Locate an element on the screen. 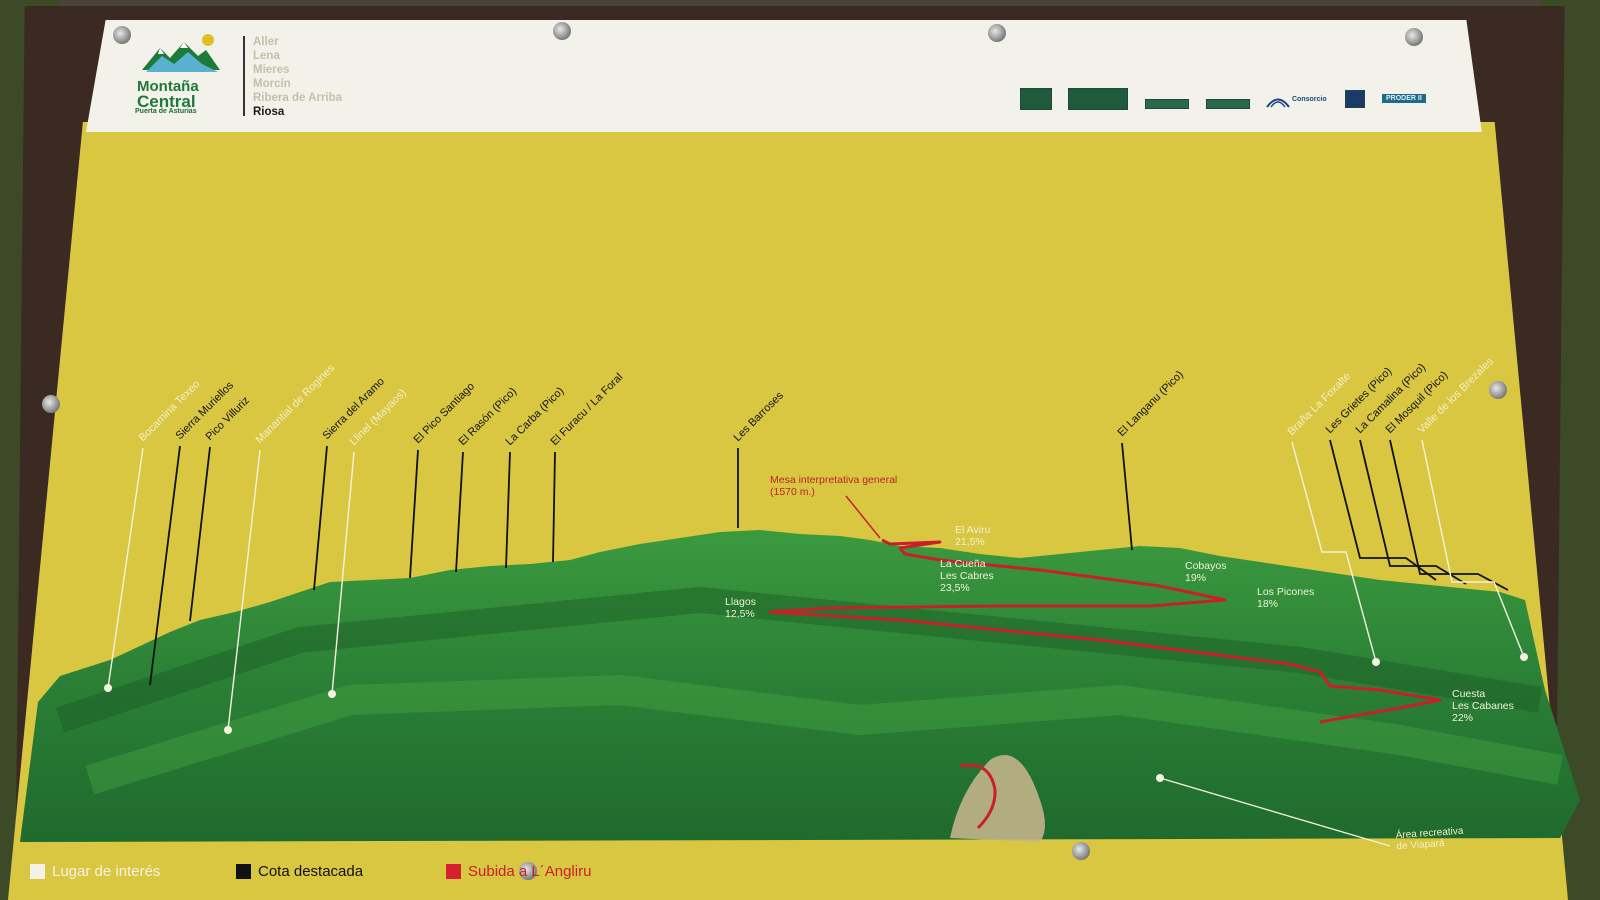 The height and width of the screenshot is (900, 1600). legend-item: Subida a L´Angliru is located at coordinates (518, 871).